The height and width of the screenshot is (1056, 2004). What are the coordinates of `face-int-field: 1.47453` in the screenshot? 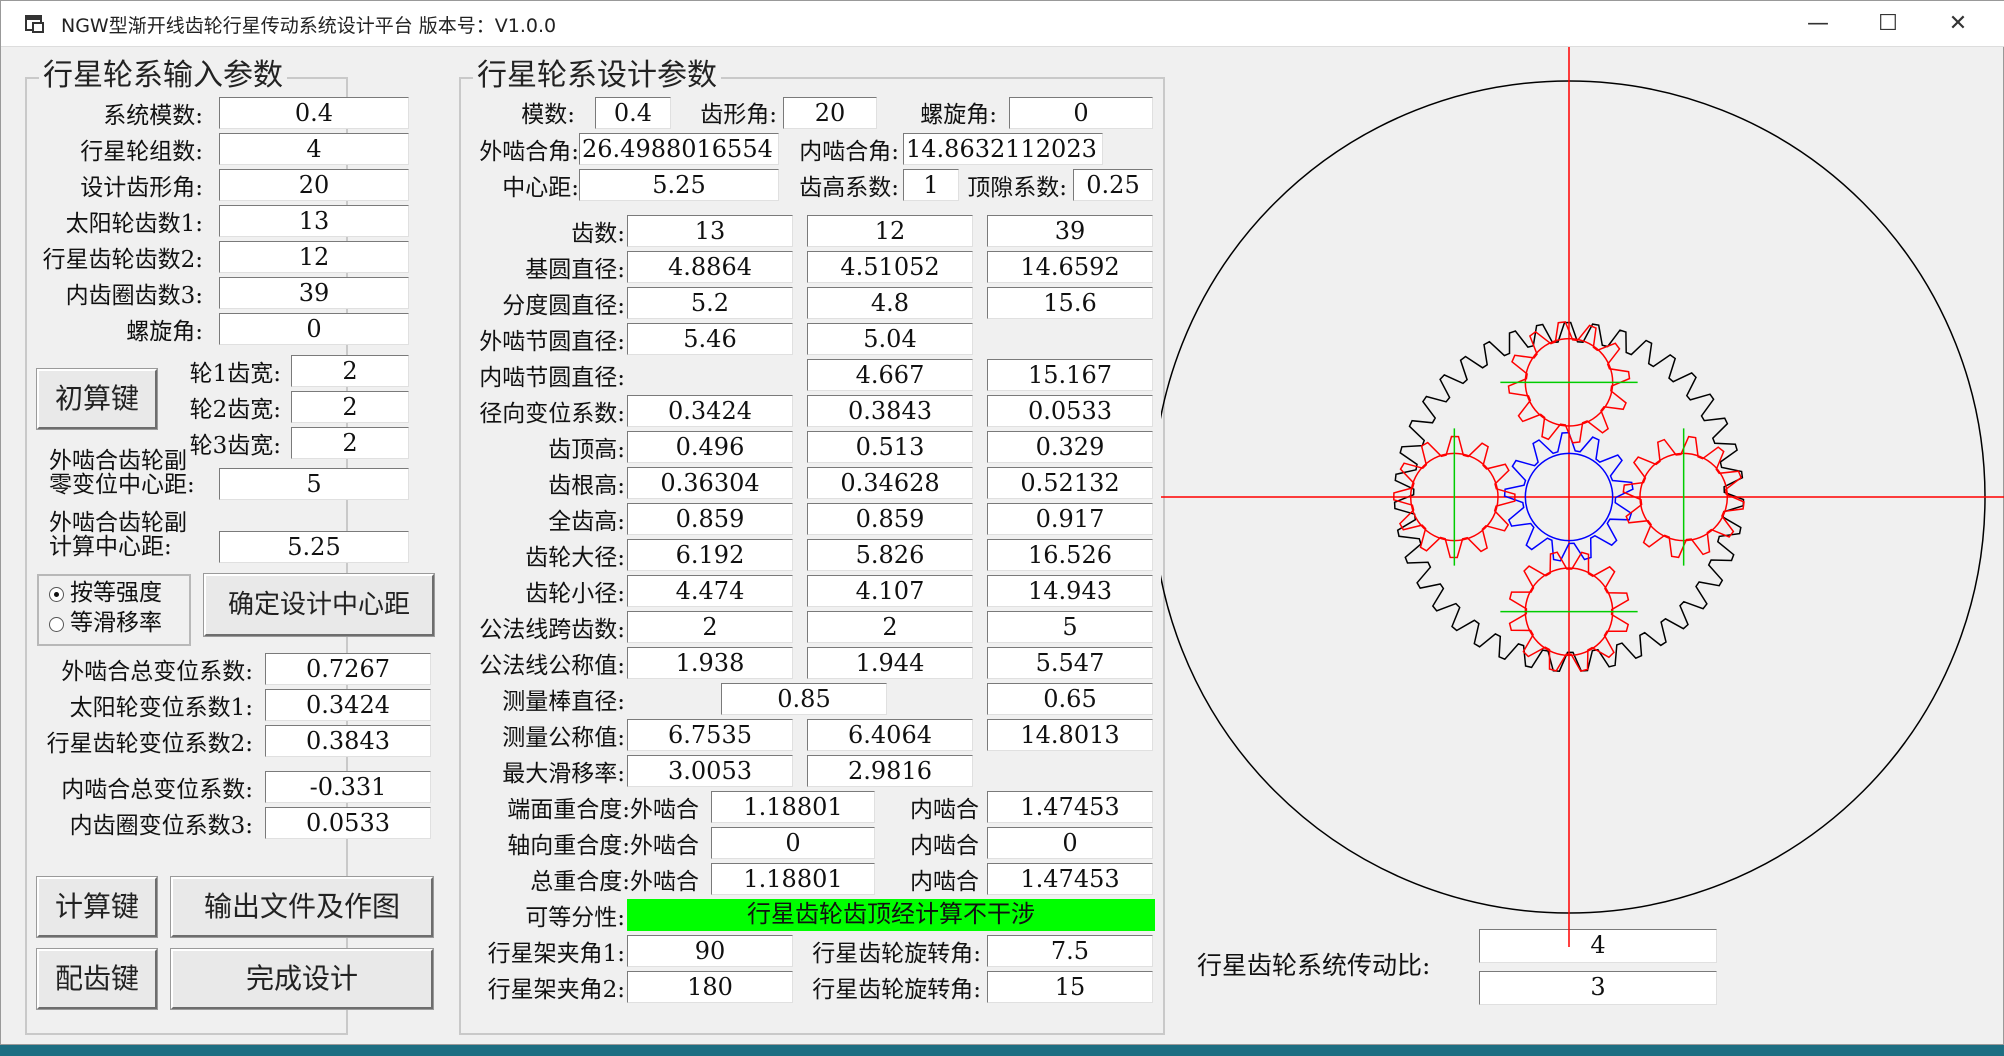 It's located at (1070, 807).